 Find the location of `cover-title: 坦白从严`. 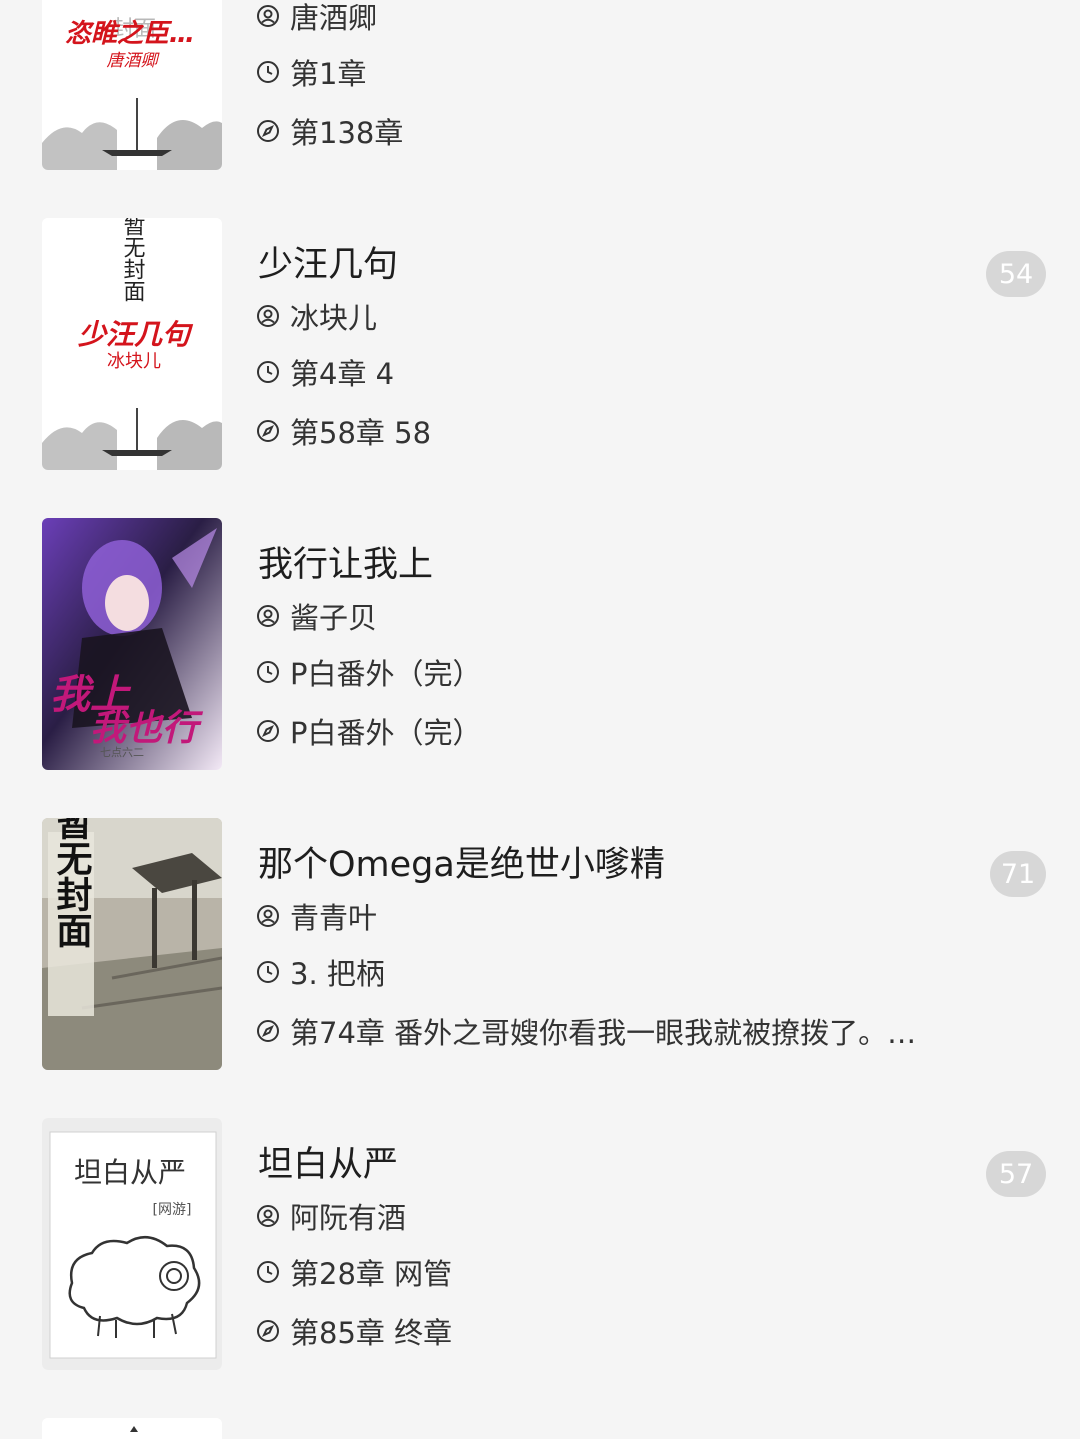

cover-title: 坦白从严 is located at coordinates (130, 1172).